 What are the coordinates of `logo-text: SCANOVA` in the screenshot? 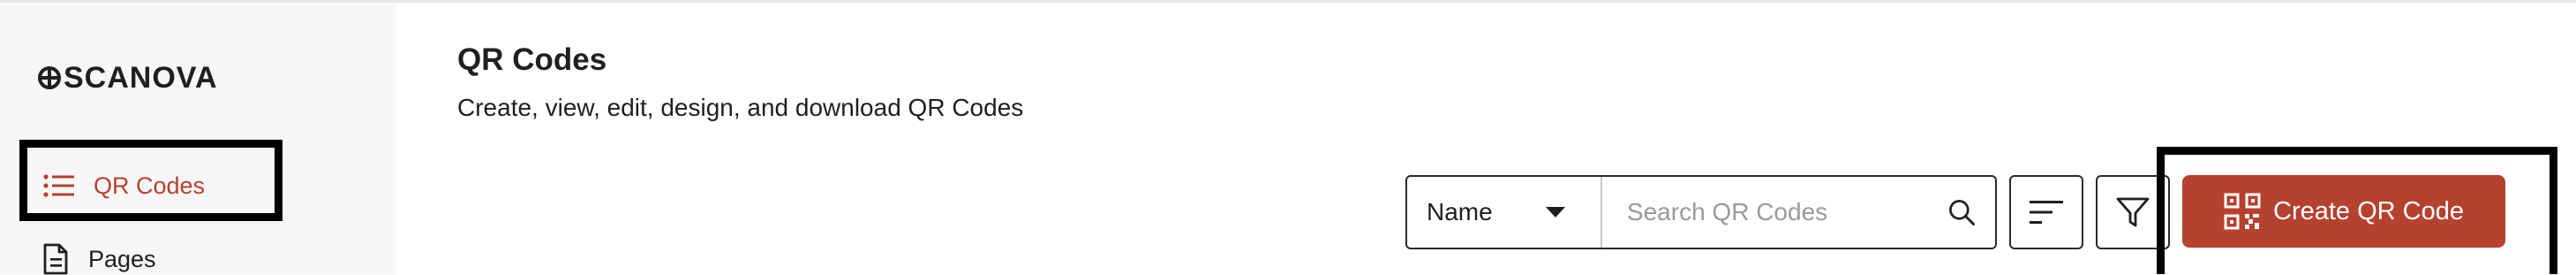 It's located at (141, 78).